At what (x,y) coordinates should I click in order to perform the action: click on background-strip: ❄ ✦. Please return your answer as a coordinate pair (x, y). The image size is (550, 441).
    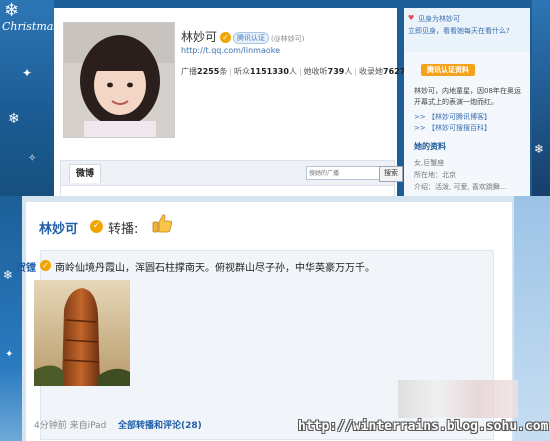
    Looking at the image, I should click on (11, 318).